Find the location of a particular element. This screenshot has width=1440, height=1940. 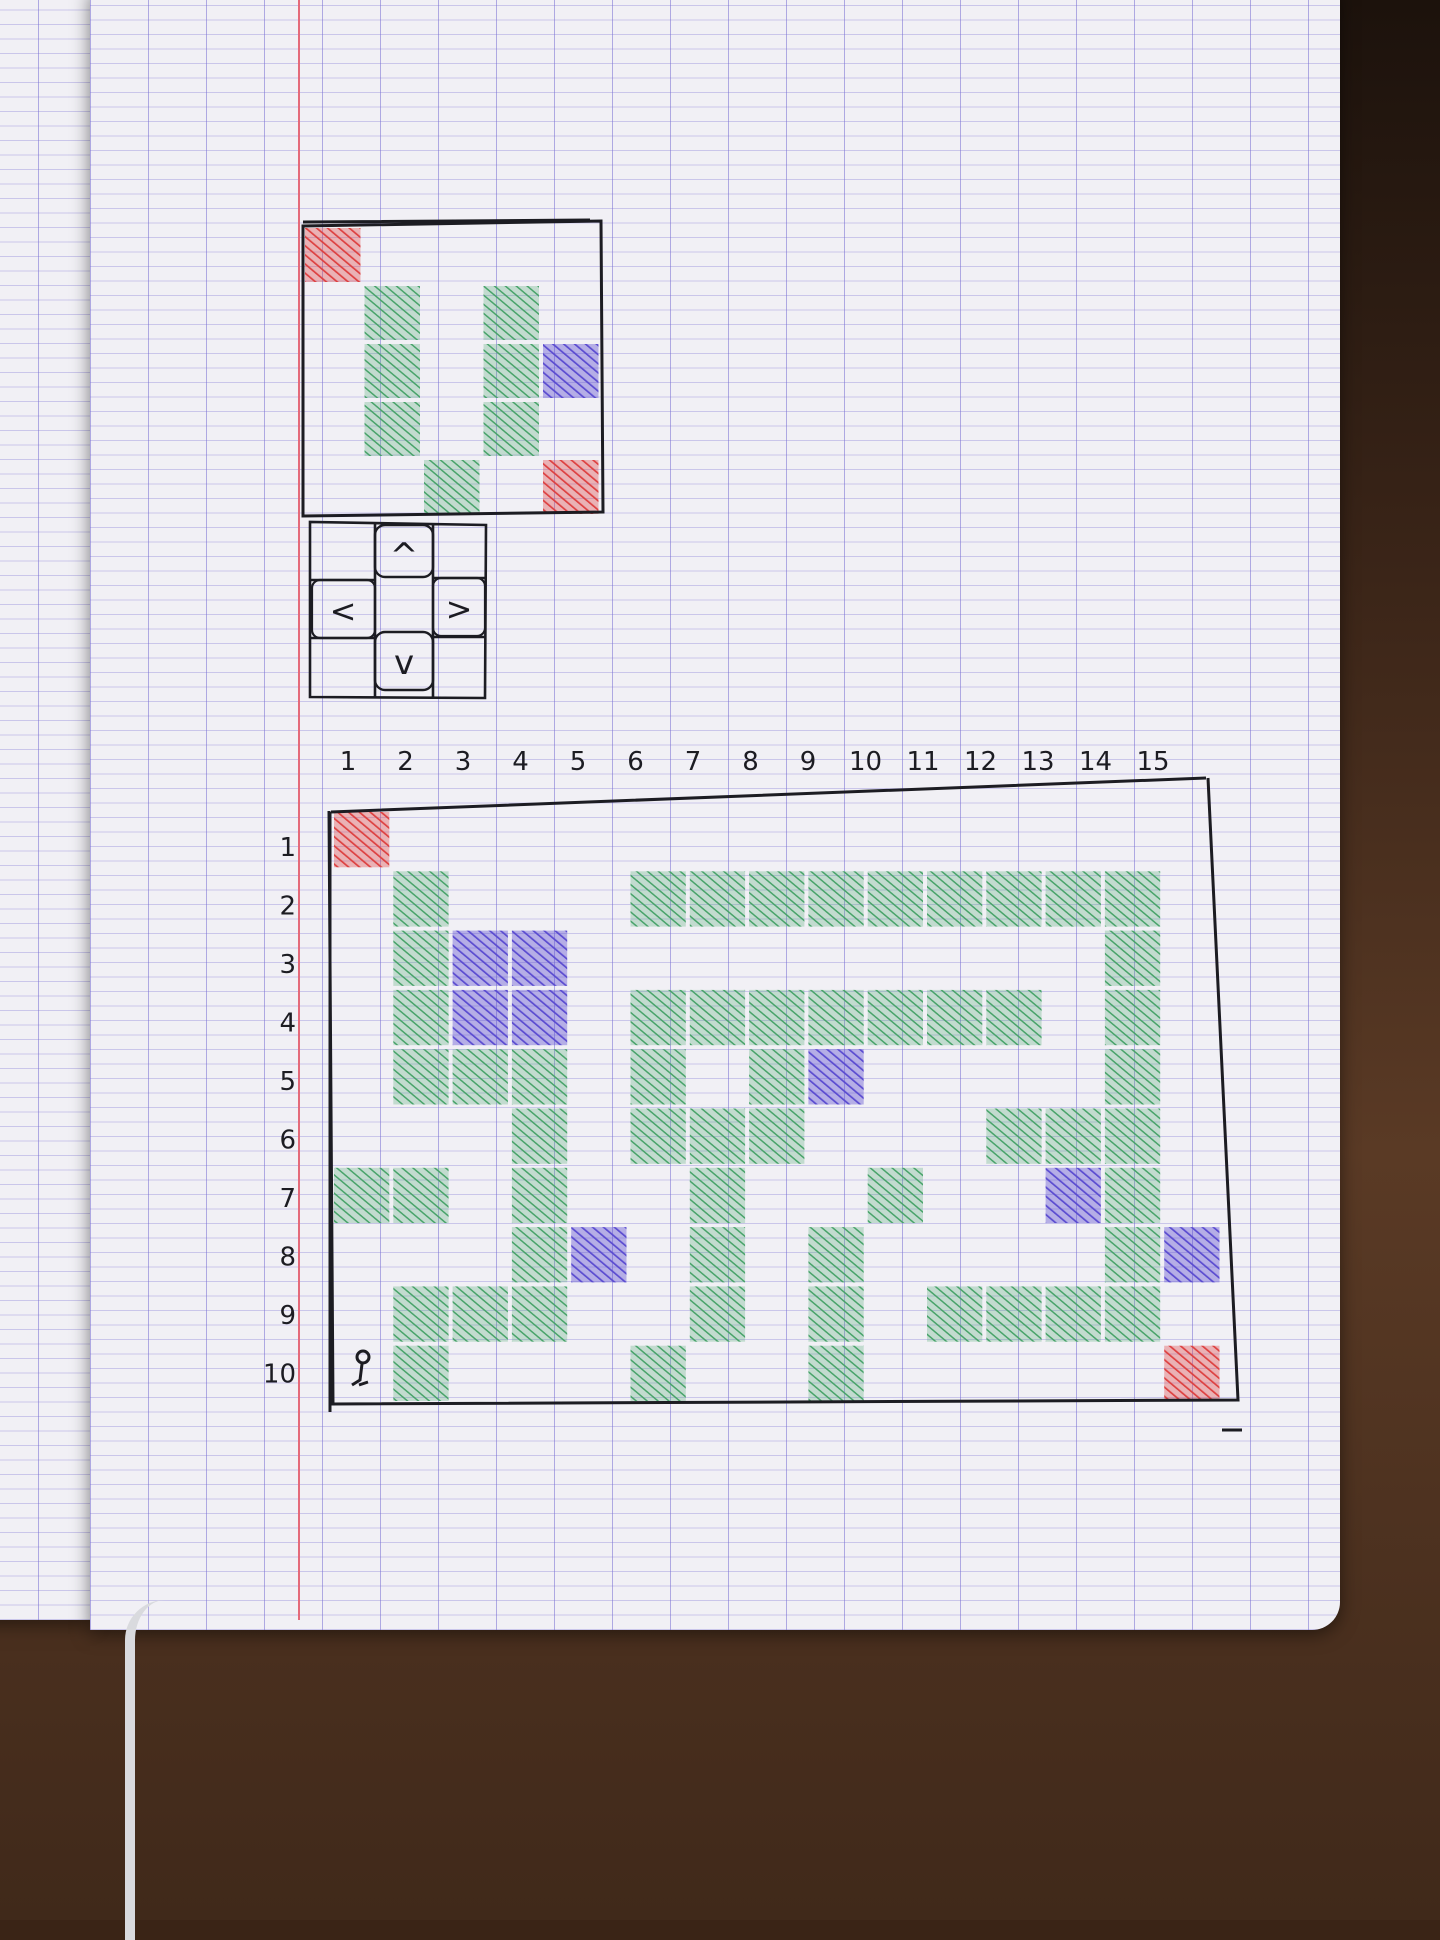

row-label: 6 is located at coordinates (287, 1141).